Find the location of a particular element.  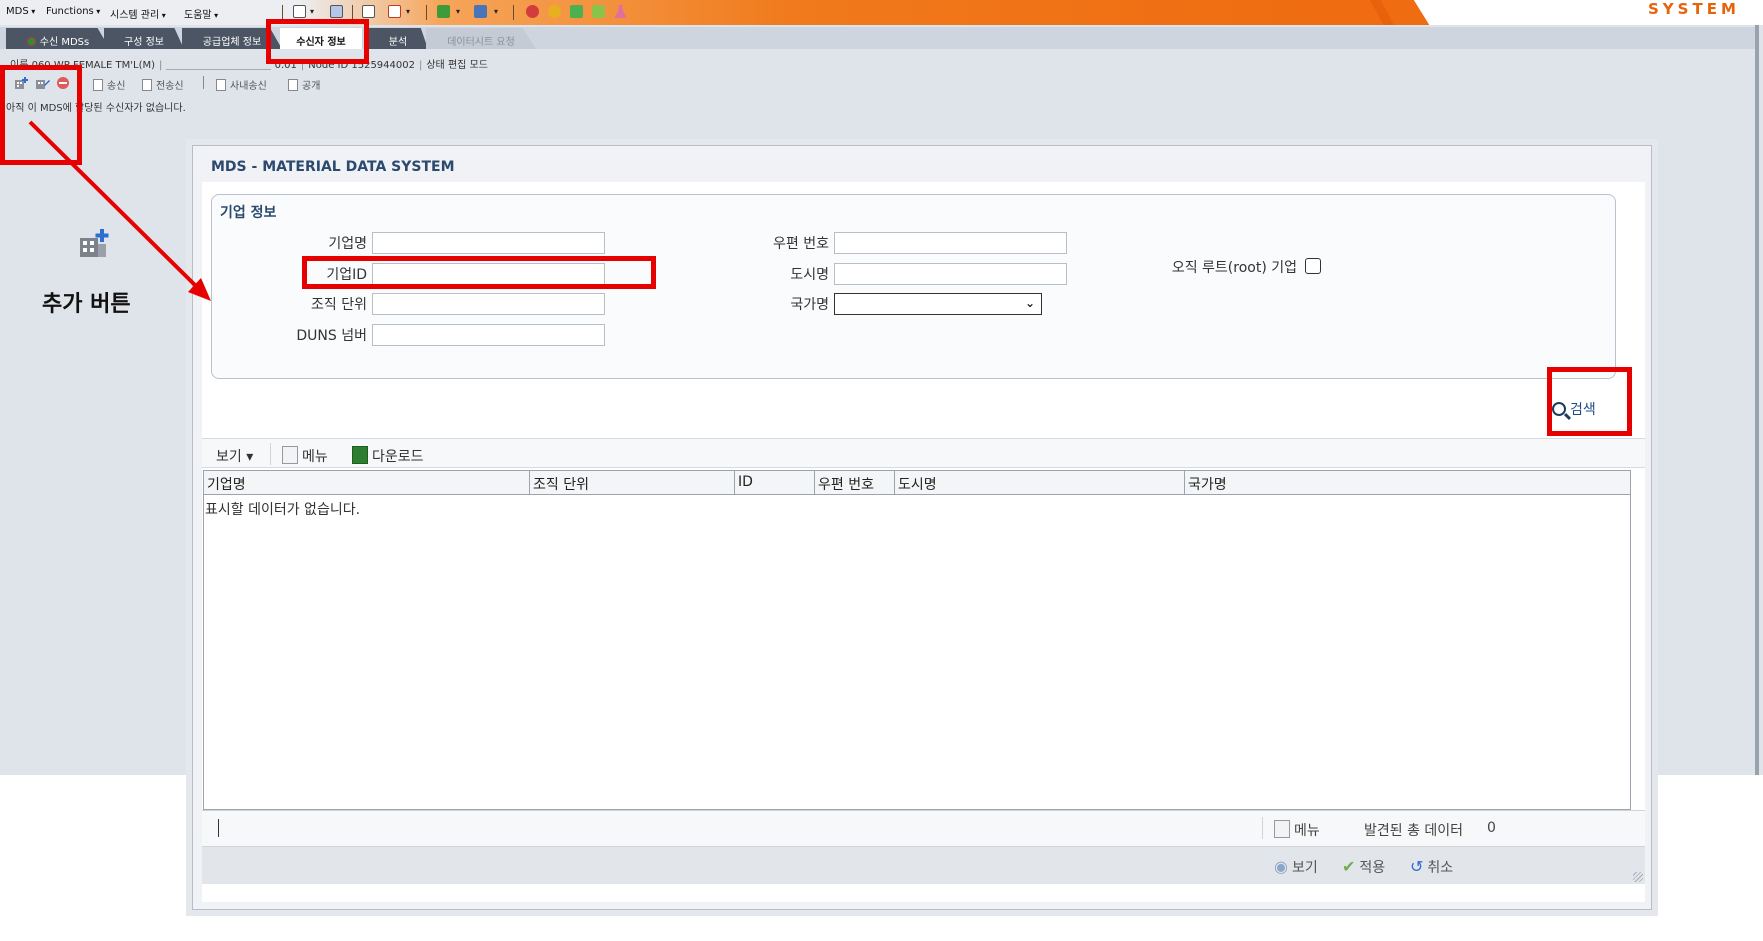

tab-label: 구성 정보 is located at coordinates (144, 42).